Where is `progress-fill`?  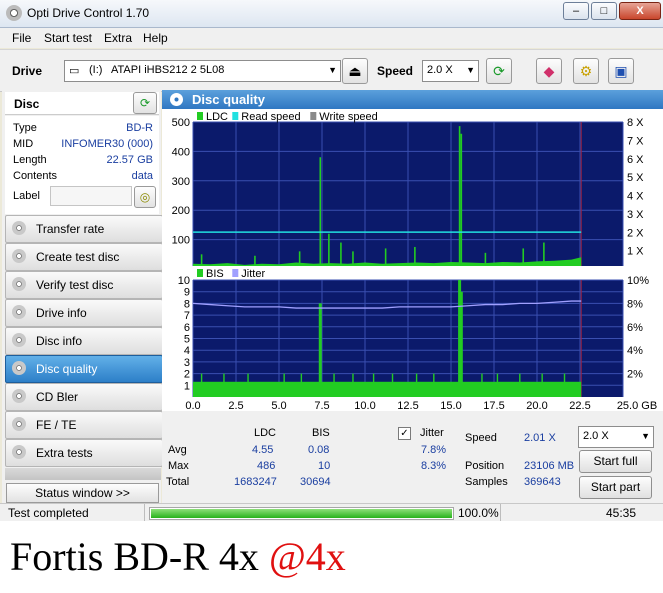 progress-fill is located at coordinates (301, 513).